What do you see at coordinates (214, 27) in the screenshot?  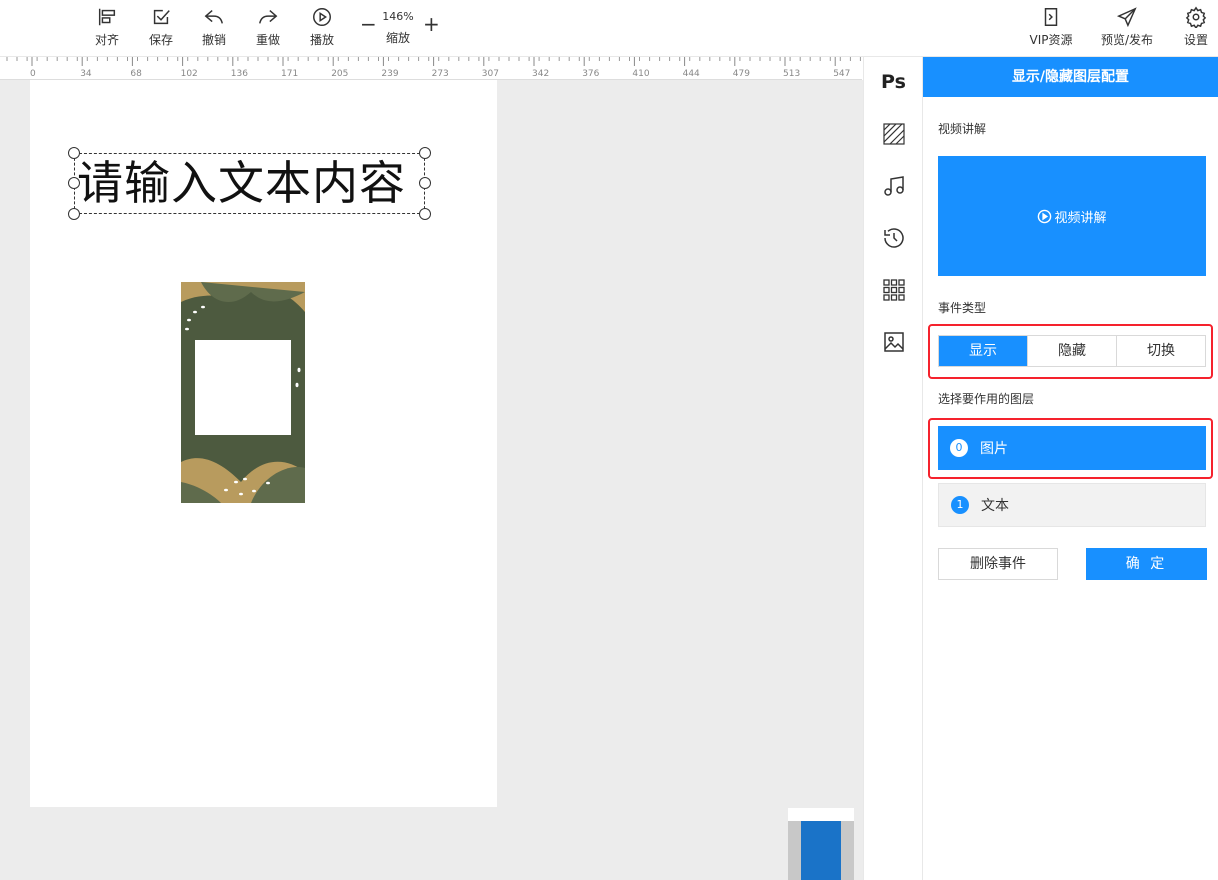 I see `undo-button: 撤销` at bounding box center [214, 27].